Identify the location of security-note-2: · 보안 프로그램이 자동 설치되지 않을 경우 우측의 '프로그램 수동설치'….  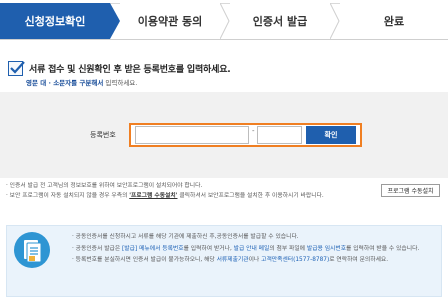
(191, 196).